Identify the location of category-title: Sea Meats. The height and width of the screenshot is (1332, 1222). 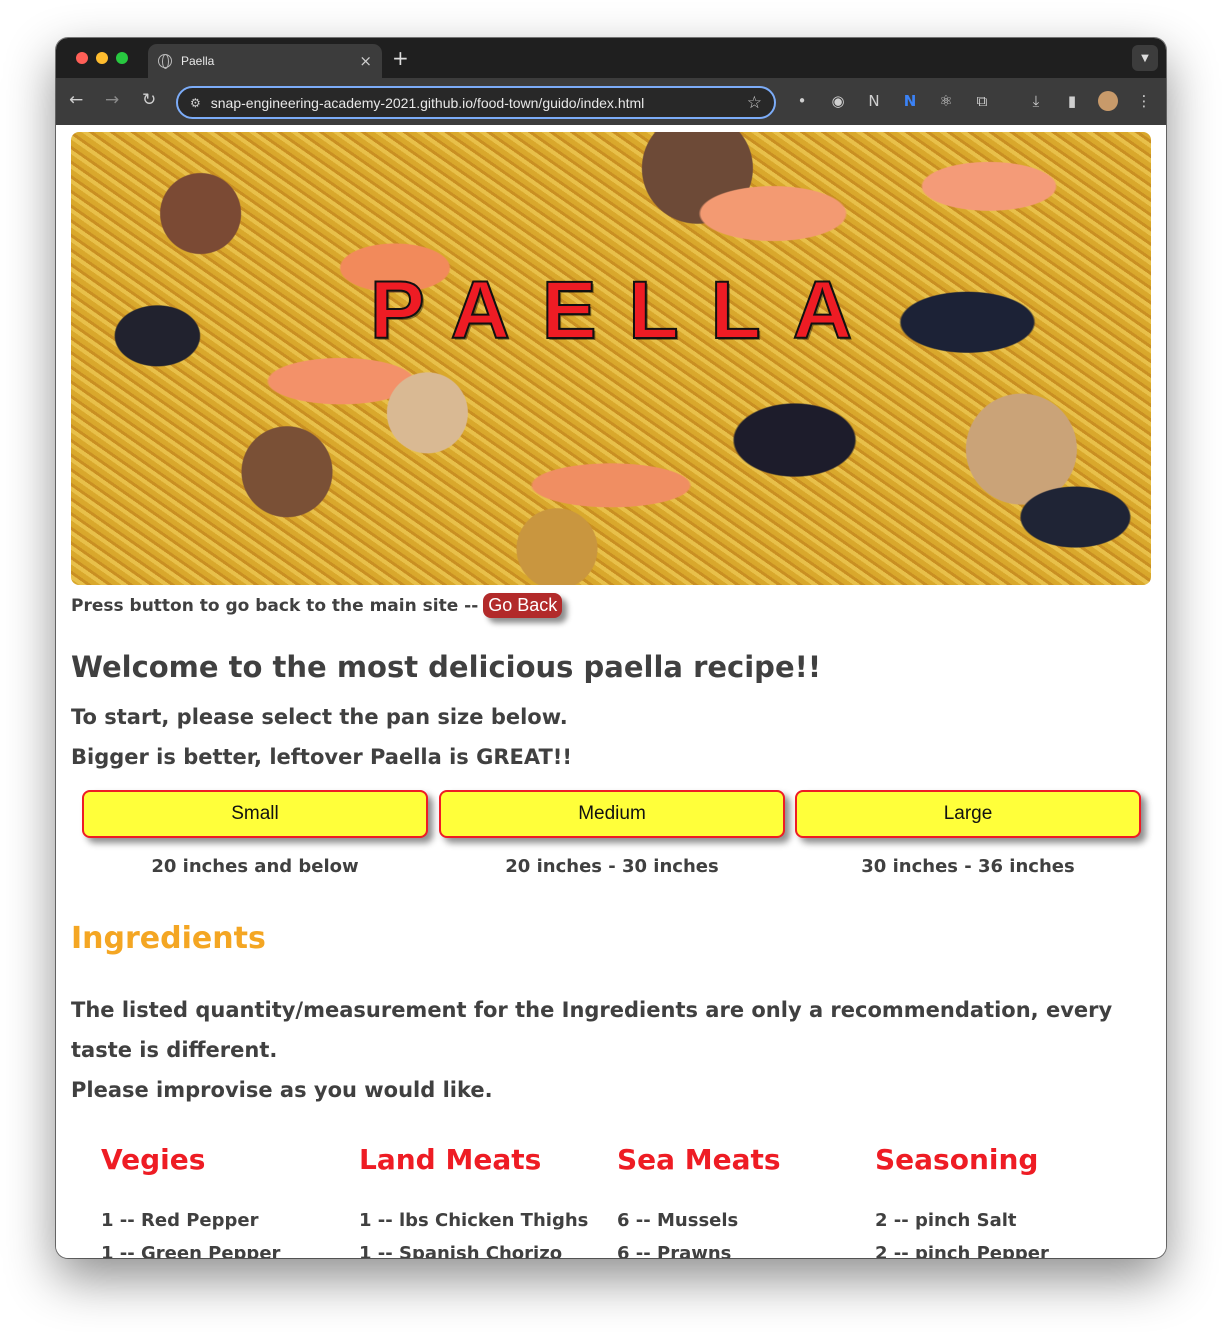
(699, 1159).